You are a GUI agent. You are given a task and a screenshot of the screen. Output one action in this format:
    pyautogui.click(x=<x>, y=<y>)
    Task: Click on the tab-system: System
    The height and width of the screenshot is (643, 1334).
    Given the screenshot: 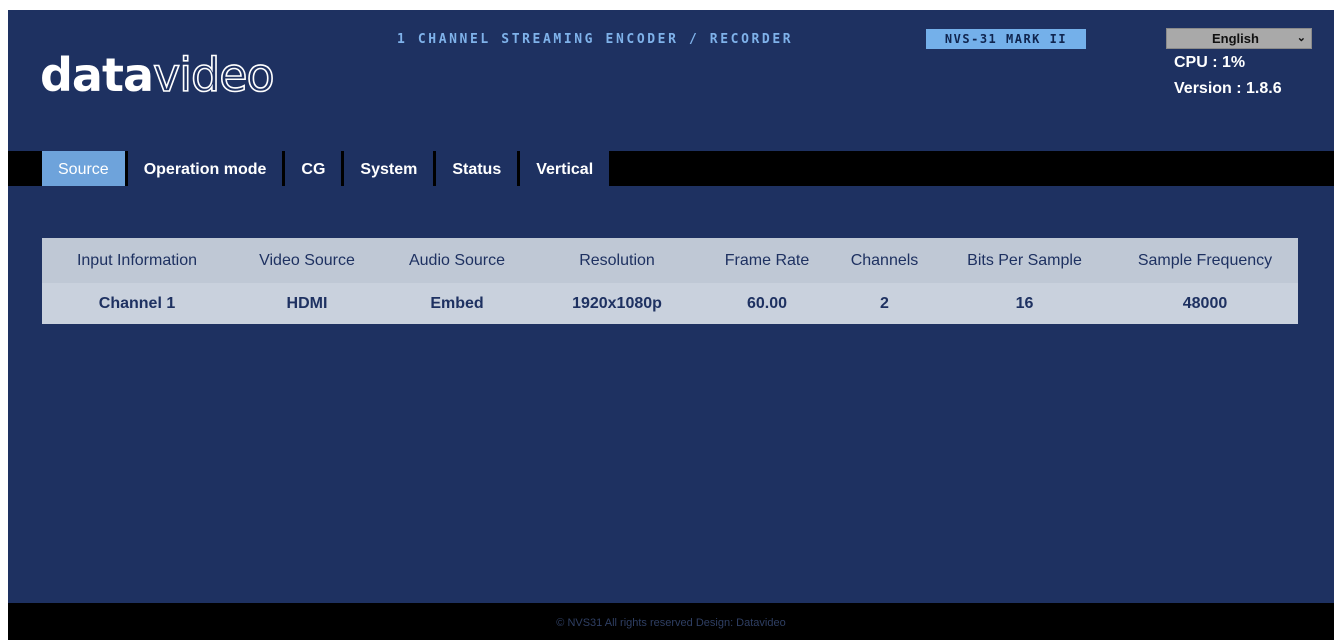 What is the action you would take?
    pyautogui.click(x=389, y=168)
    